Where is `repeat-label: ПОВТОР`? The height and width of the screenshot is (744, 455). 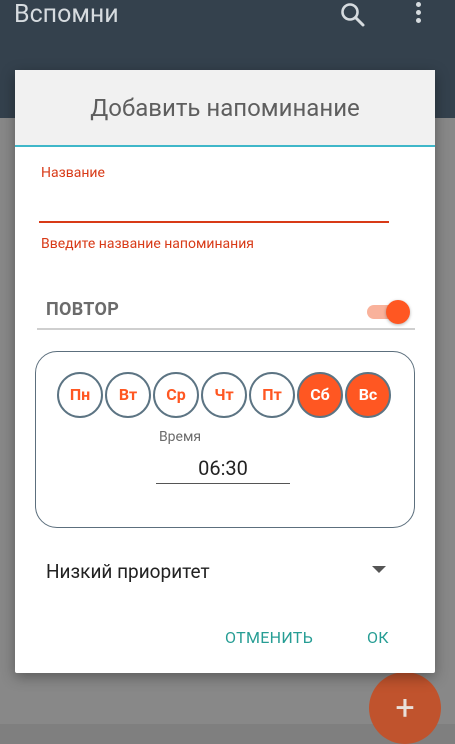 repeat-label: ПОВТОР is located at coordinates (83, 309).